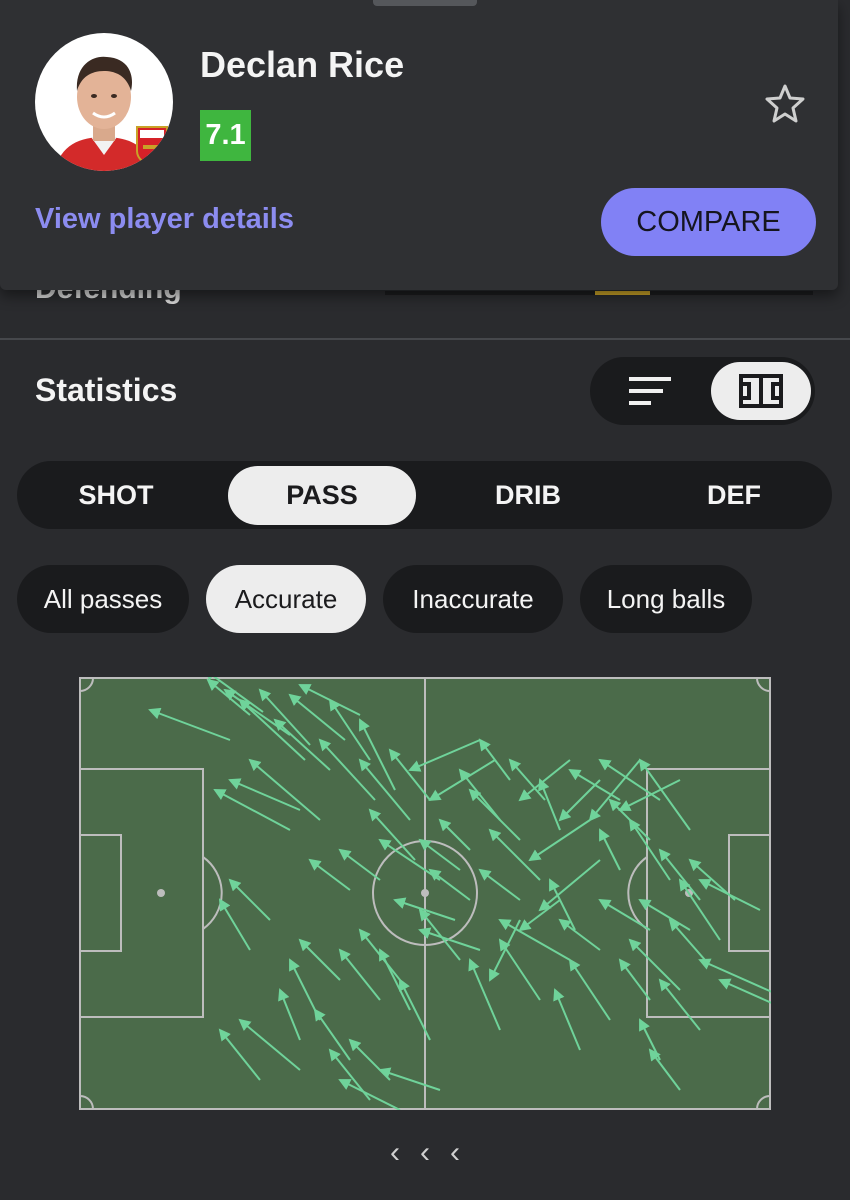 This screenshot has height=1200, width=850. Describe the element at coordinates (164, 219) in the screenshot. I see `view-player-details-link: View player details` at that location.